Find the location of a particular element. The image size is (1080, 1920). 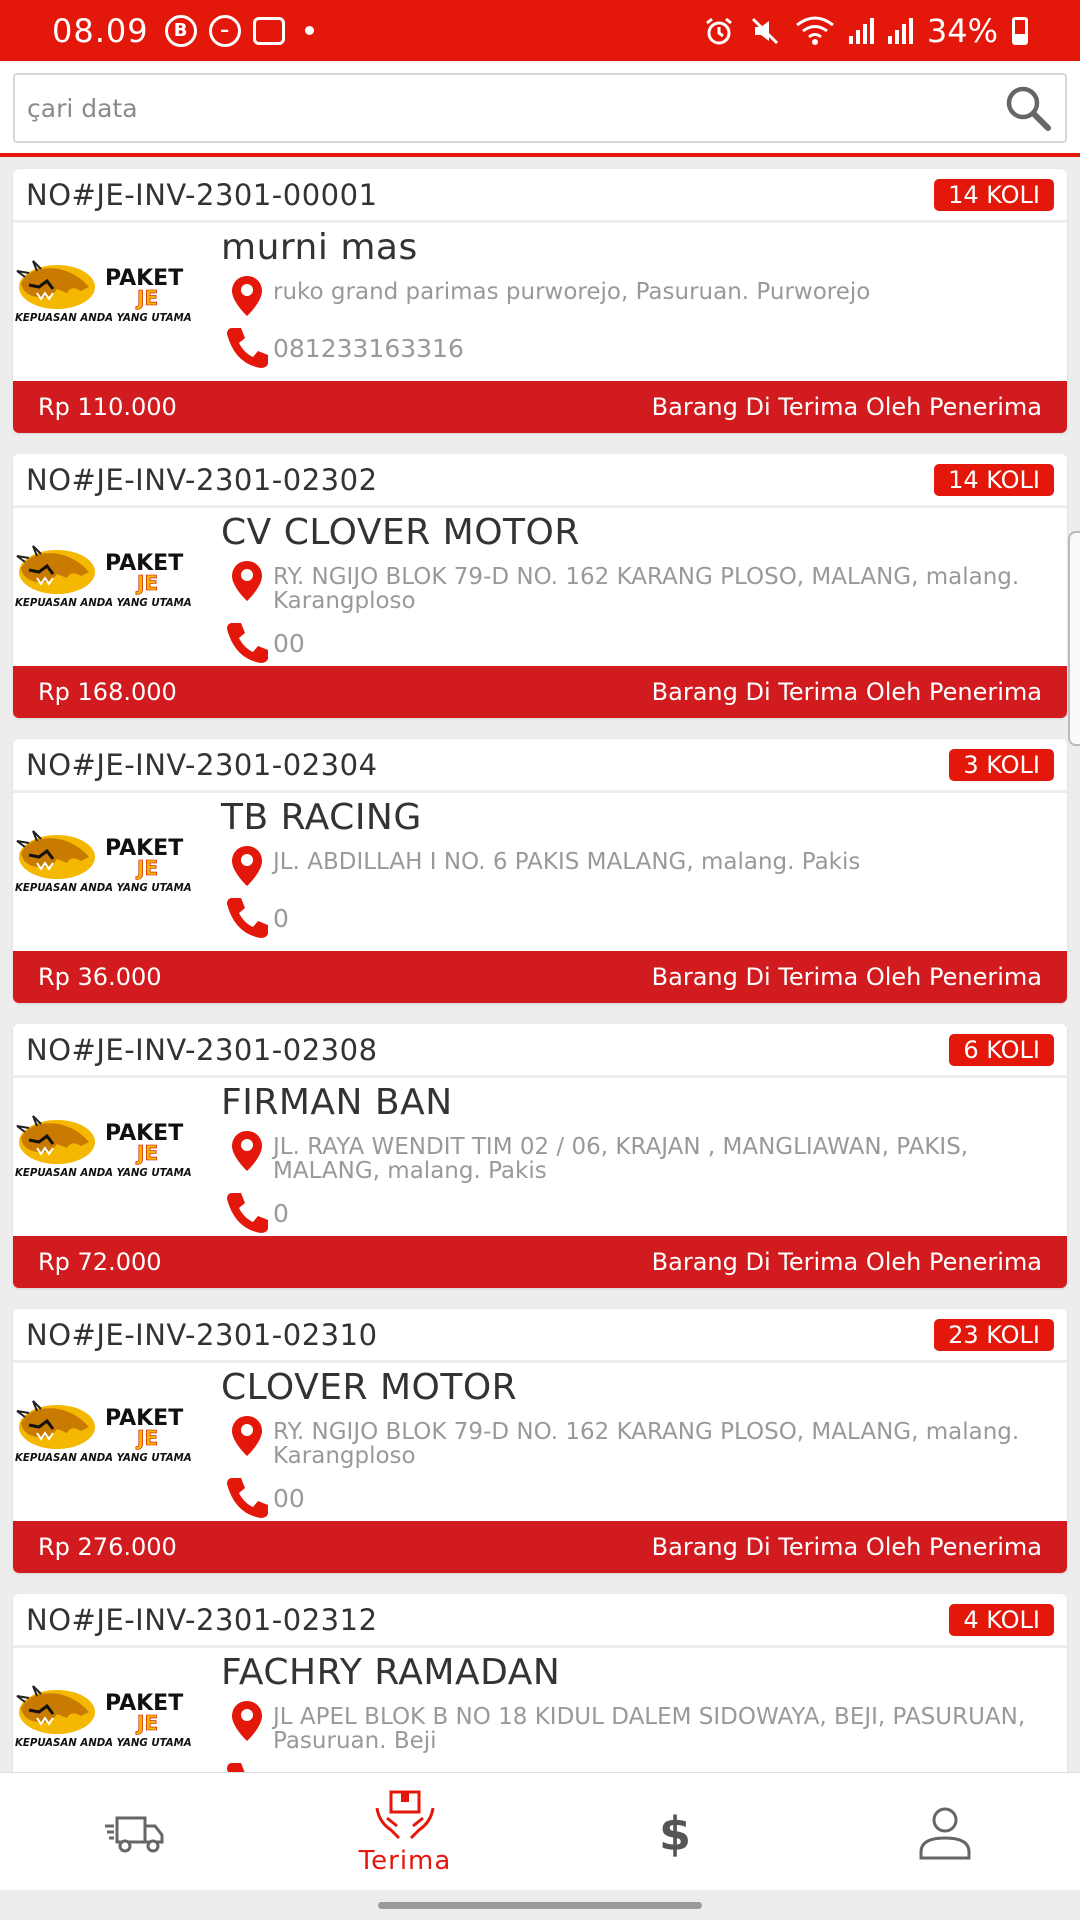

order-card-header: NO#JE-INV-2301-00001 14 KOLI is located at coordinates (540, 196).